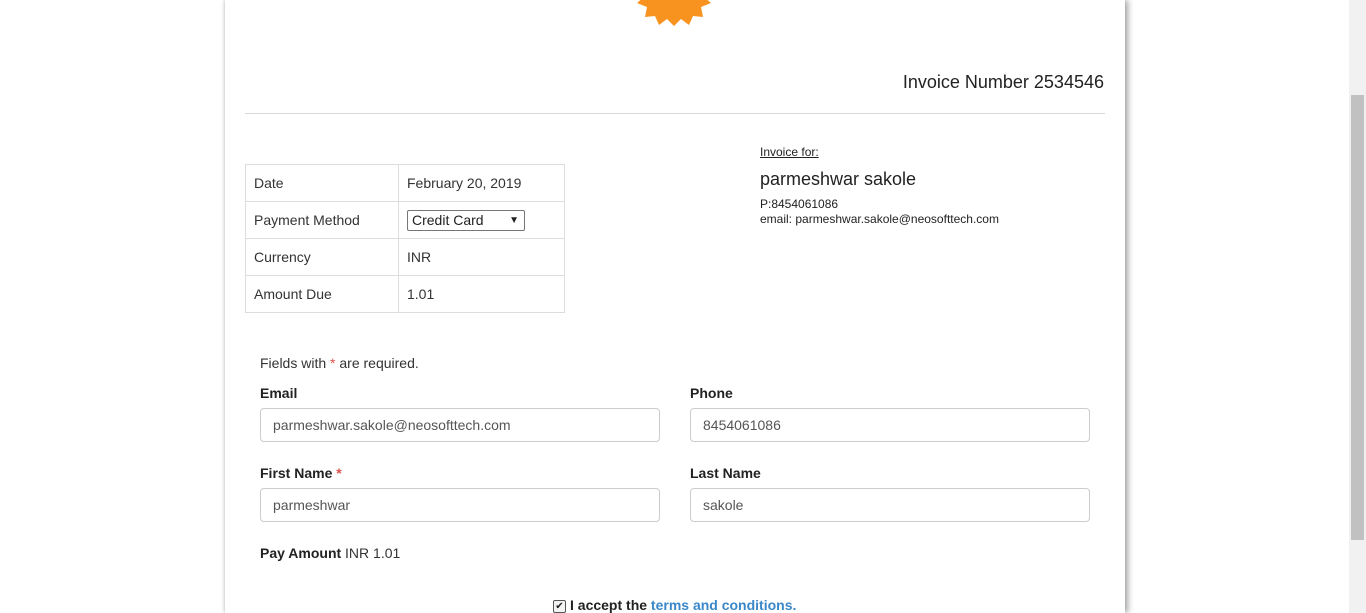 This screenshot has height=613, width=1366. I want to click on table-row: Amount Due 1.01, so click(405, 294).